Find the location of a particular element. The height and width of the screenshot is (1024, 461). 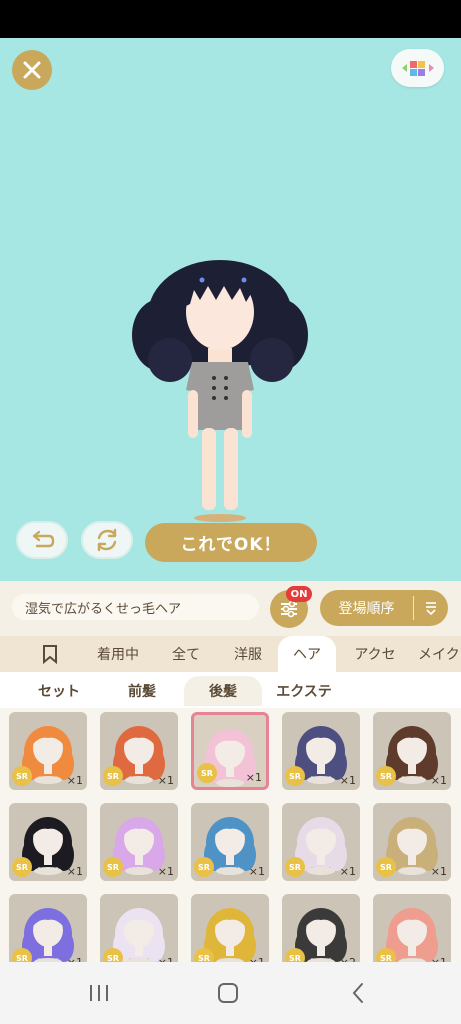

system-nav-bar is located at coordinates (230, 993).